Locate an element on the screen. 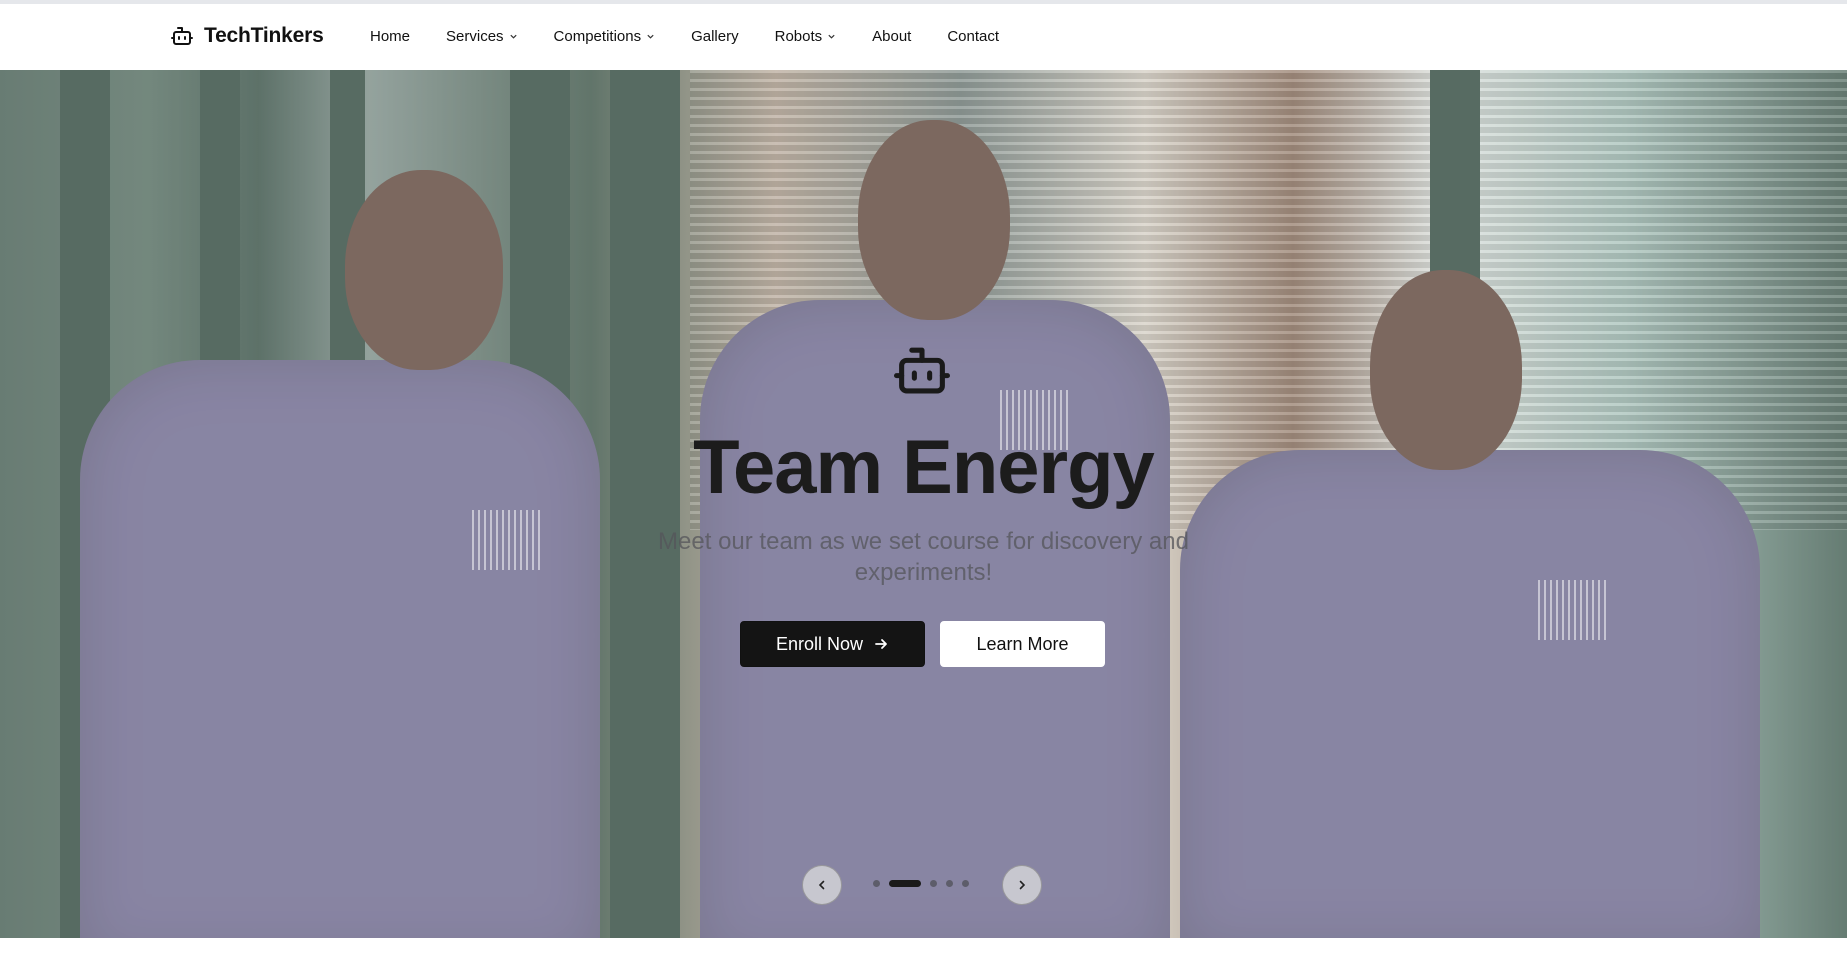 The height and width of the screenshot is (963, 1847). nav-about: About is located at coordinates (891, 36).